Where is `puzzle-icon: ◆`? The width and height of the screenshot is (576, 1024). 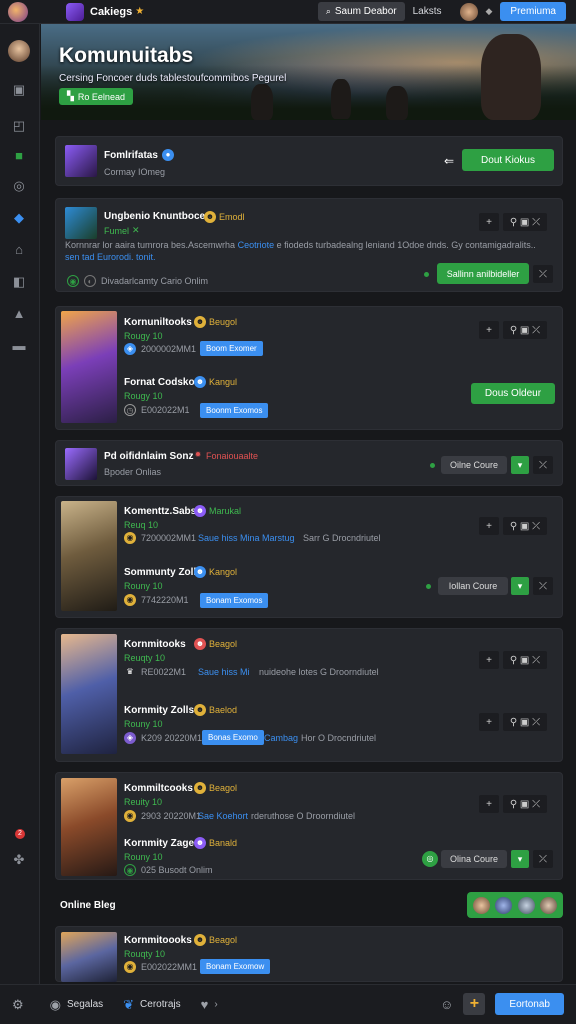
puzzle-icon: ◆ is located at coordinates (19, 218).